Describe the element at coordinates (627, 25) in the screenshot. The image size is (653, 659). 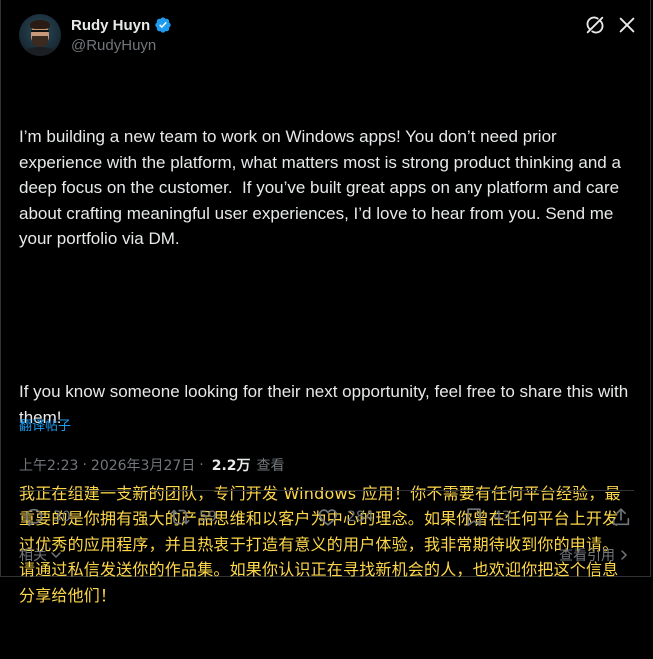
I see `close-icon` at that location.